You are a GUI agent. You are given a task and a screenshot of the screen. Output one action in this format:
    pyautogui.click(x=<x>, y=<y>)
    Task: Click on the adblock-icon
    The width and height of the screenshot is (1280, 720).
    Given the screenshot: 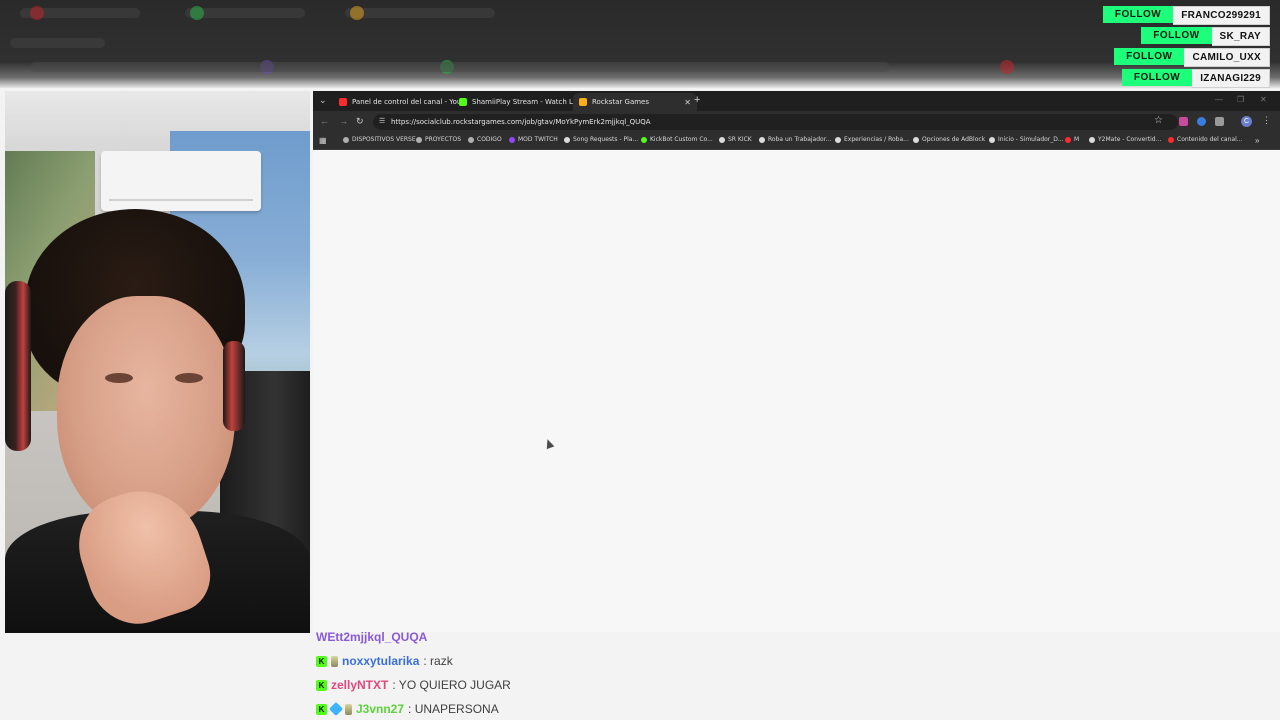 What is the action you would take?
    pyautogui.click(x=916, y=139)
    